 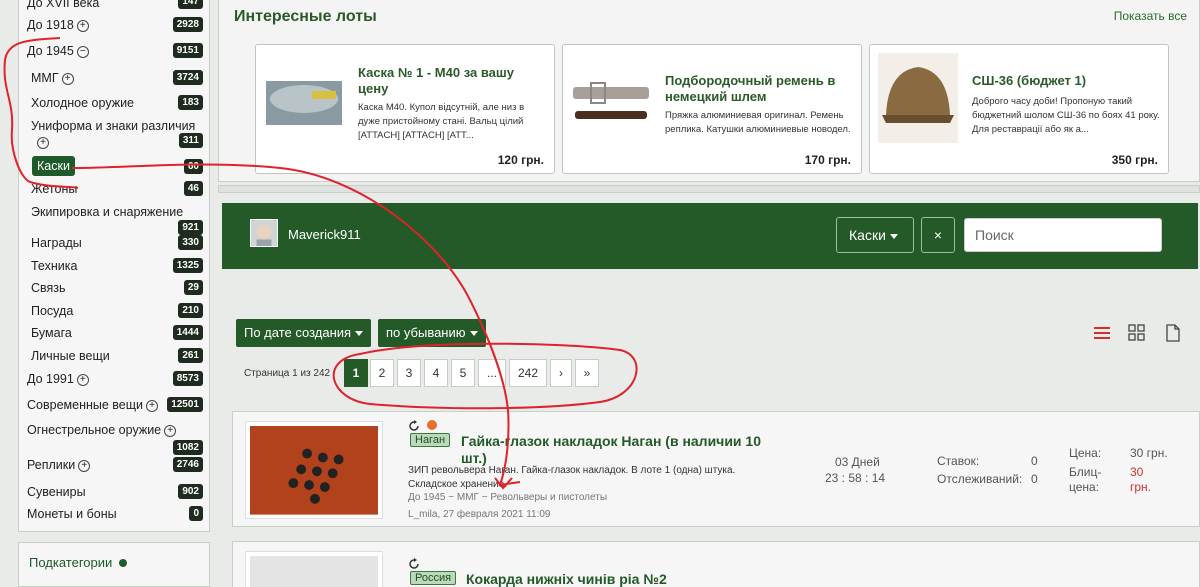 I want to click on category-dropdown-value: Каски, so click(x=867, y=235).